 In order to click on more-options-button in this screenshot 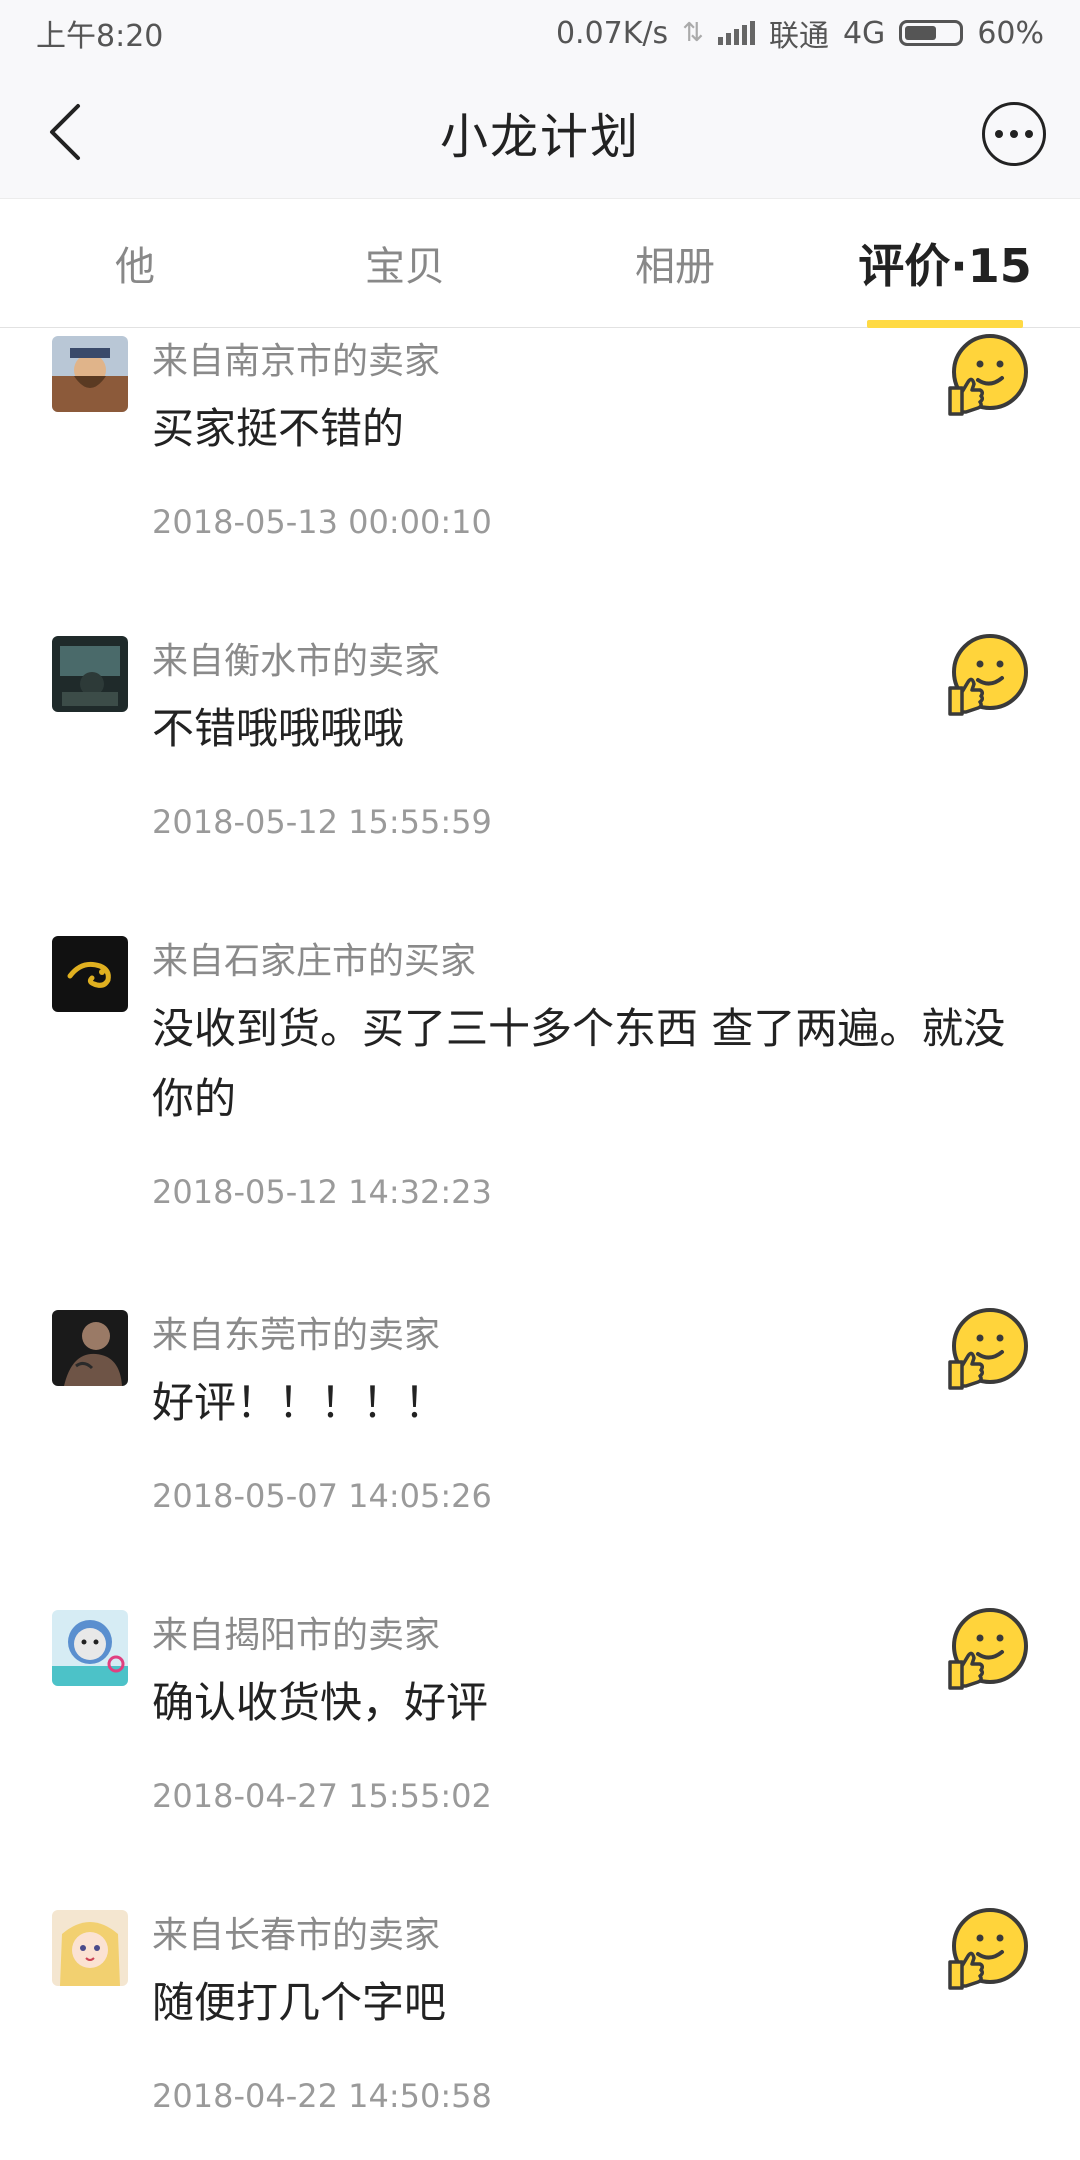, I will do `click(1014, 134)`.